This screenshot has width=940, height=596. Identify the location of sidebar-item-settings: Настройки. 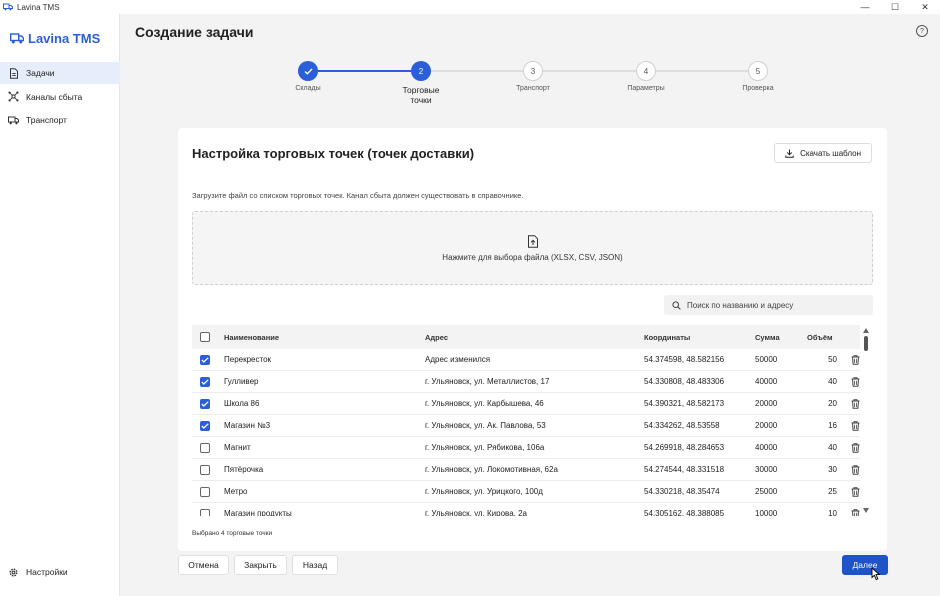
(60, 572).